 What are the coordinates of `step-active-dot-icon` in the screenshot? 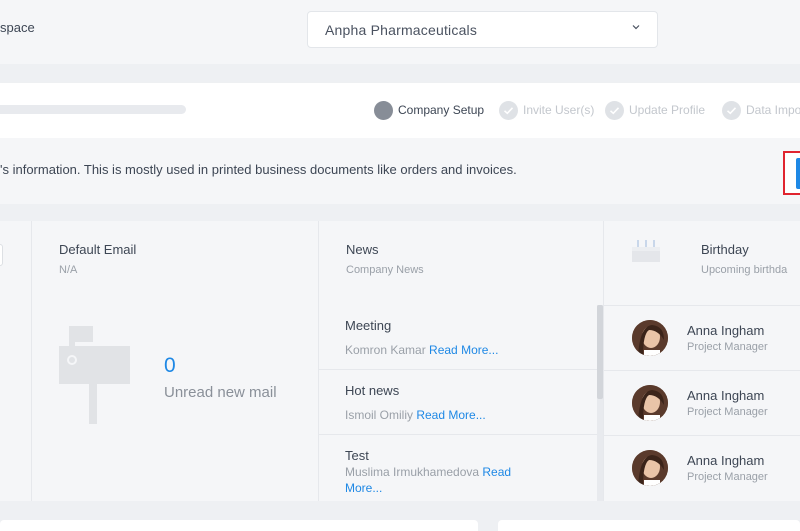 It's located at (383, 110).